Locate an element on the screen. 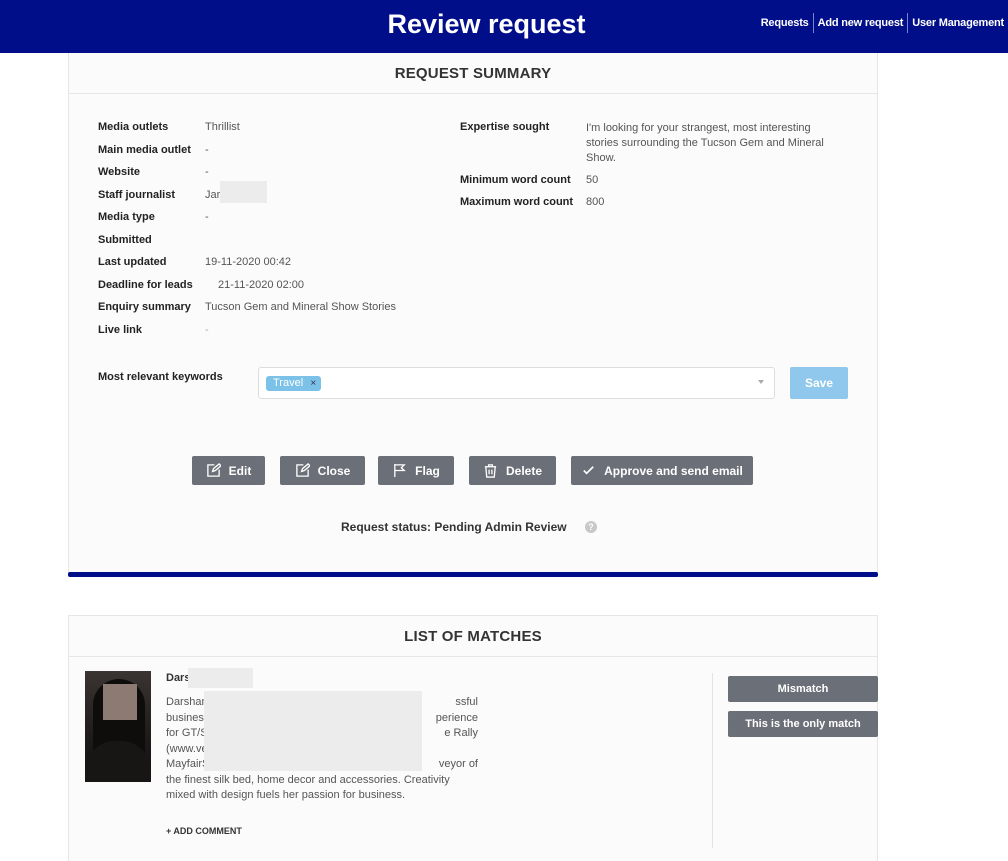 Image resolution: width=1008 pixels, height=861 pixels. keyword-tag-label: Travel is located at coordinates (288, 383).